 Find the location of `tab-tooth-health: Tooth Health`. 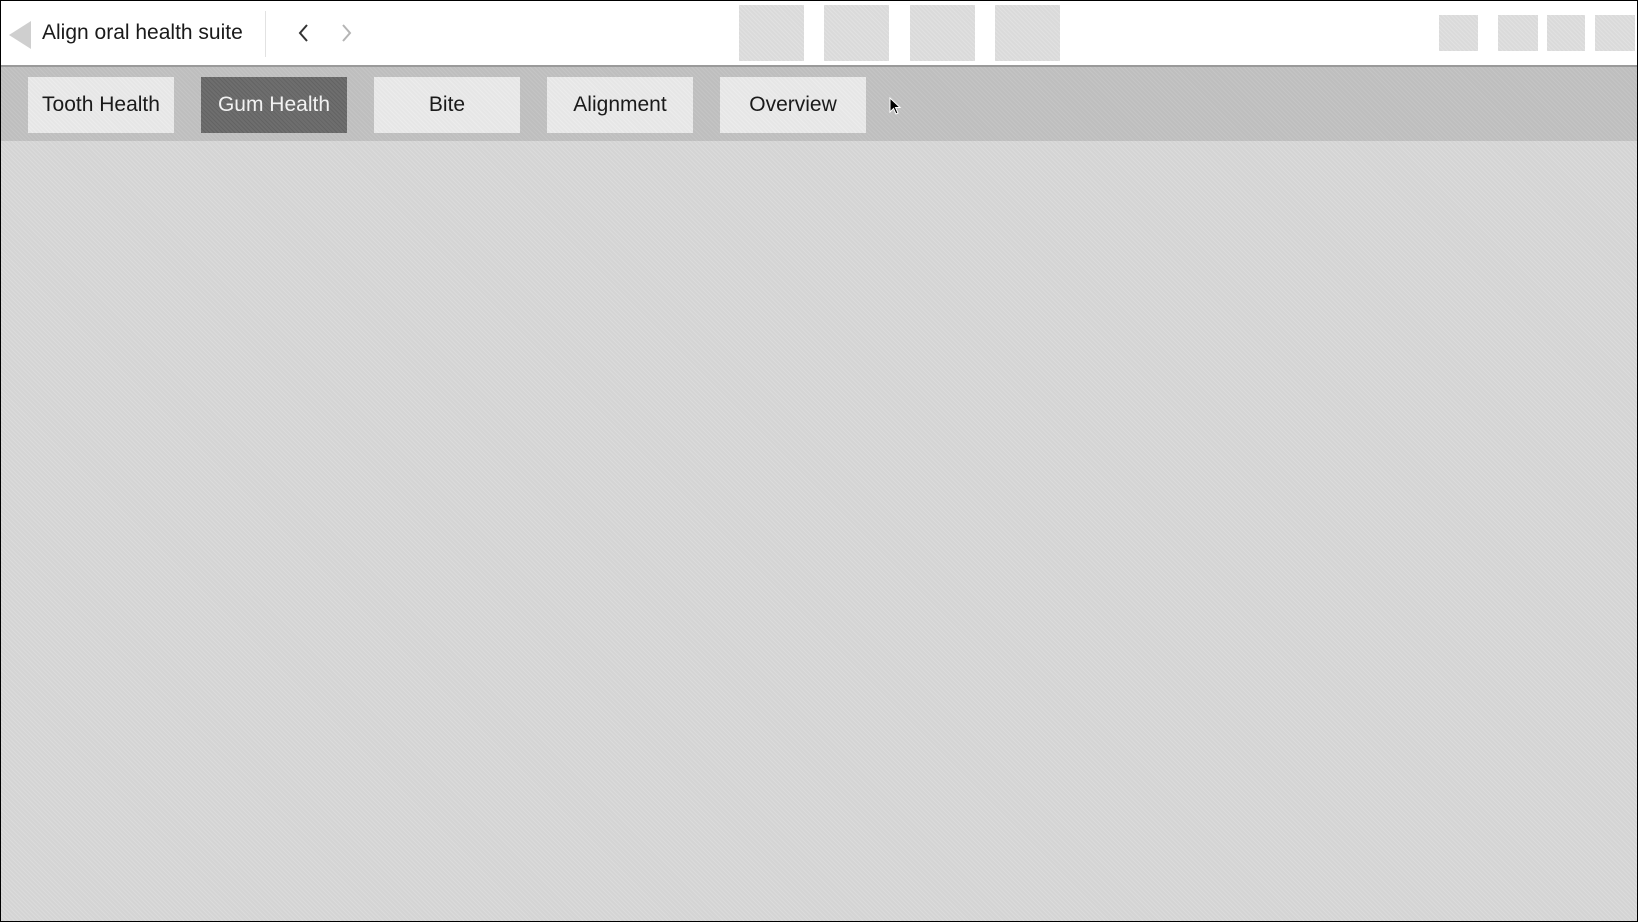

tab-tooth-health: Tooth Health is located at coordinates (101, 105).